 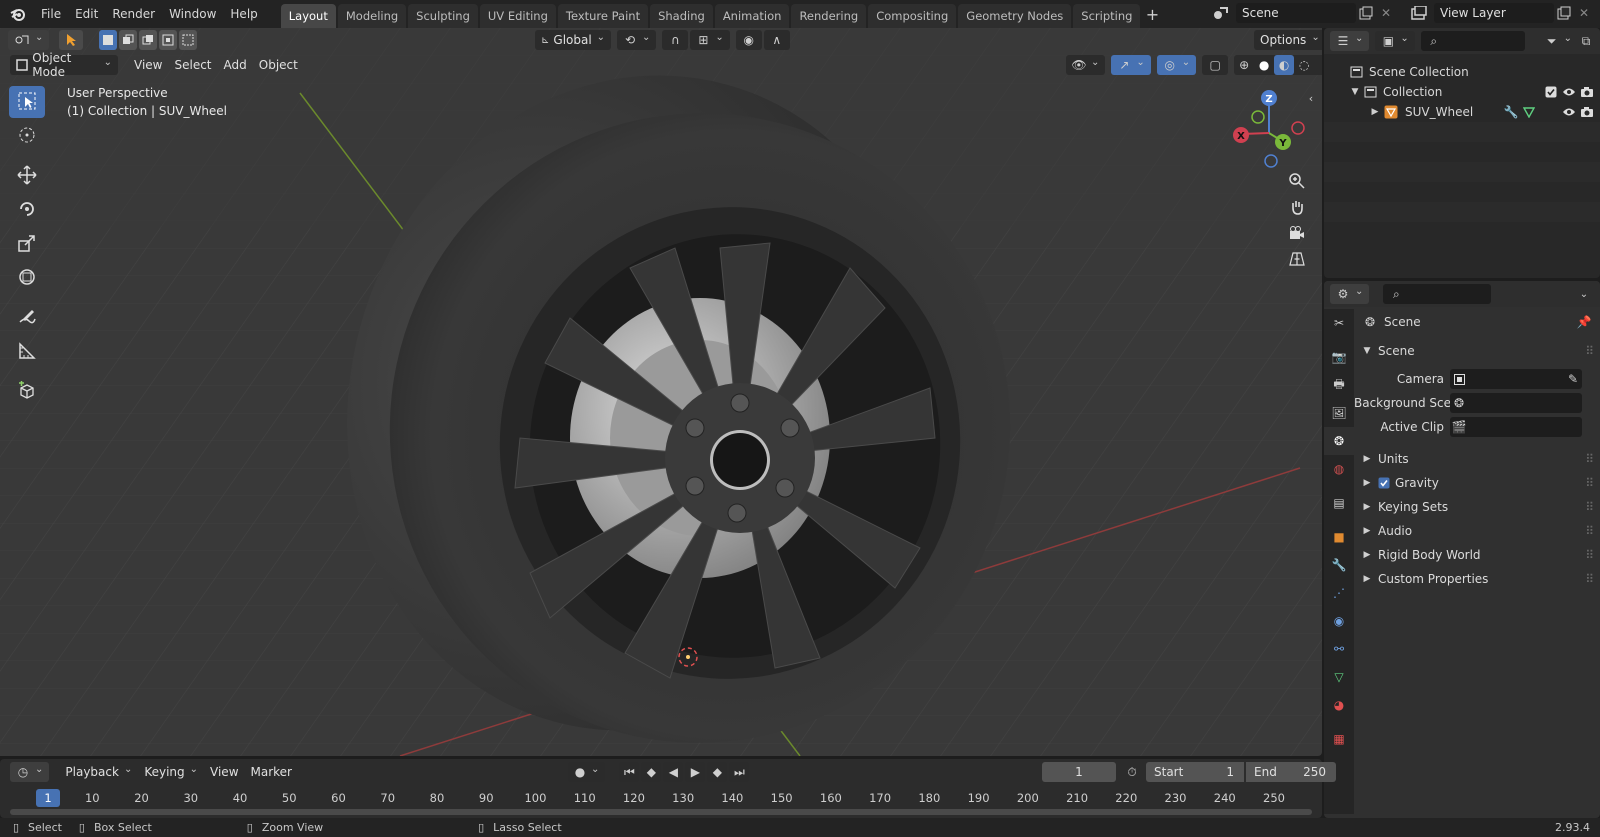 I want to click on world-tab-icon: ◍, so click(x=1339, y=469).